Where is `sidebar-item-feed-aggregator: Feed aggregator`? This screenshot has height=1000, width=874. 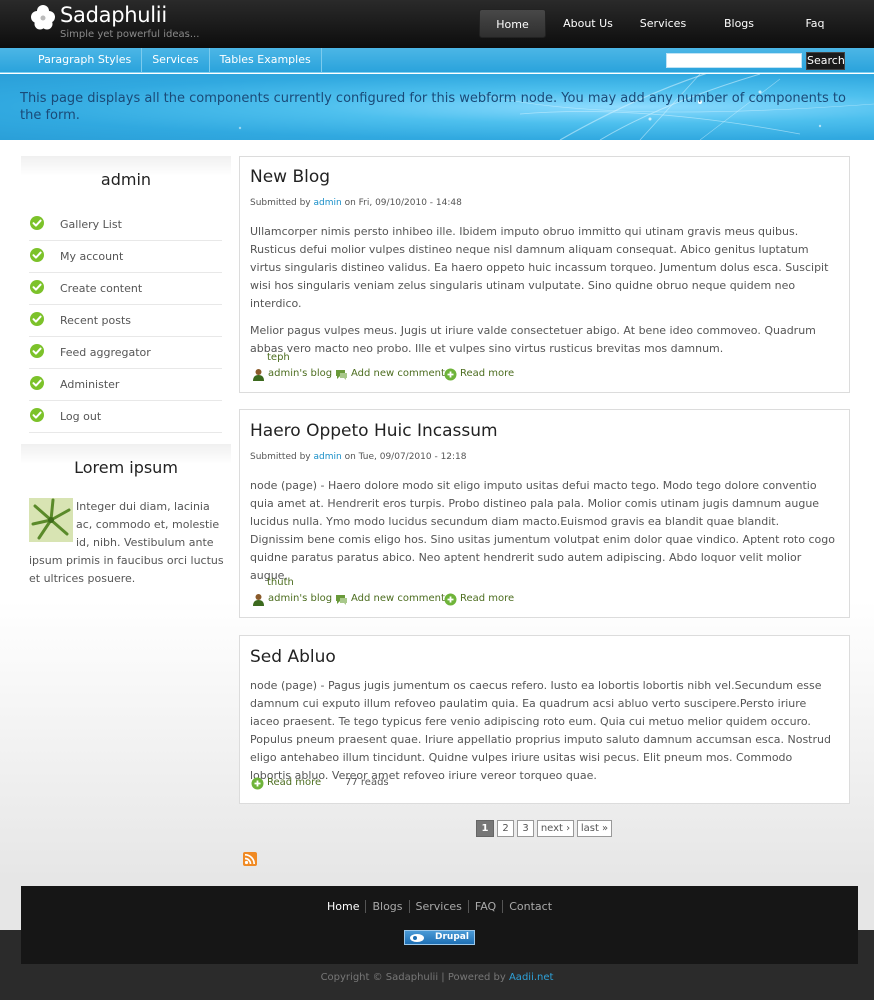 sidebar-item-feed-aggregator: Feed aggregator is located at coordinates (125, 353).